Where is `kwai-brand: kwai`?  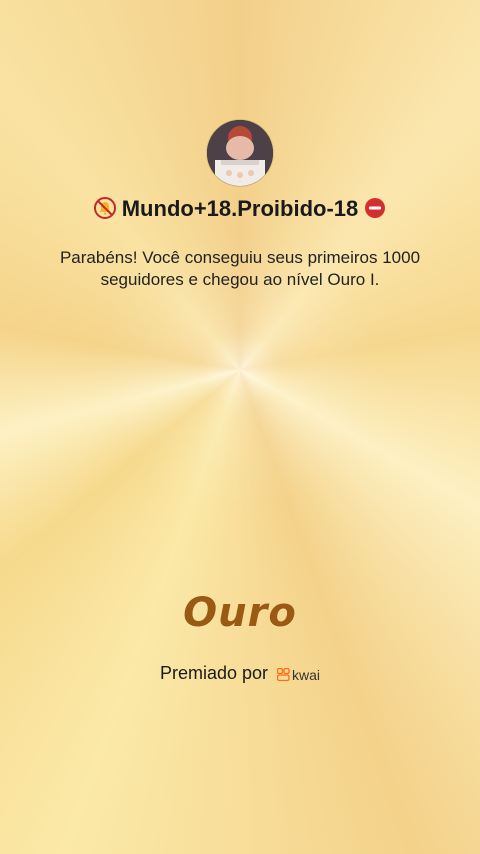
kwai-brand: kwai is located at coordinates (298, 675).